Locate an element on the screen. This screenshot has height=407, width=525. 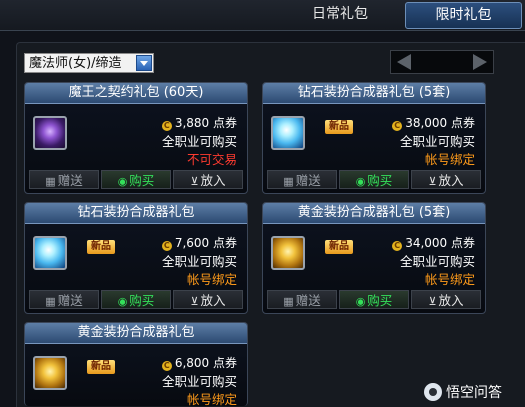
top-tab-bar: 日常礼包 限时礼包 is located at coordinates (262, 15).